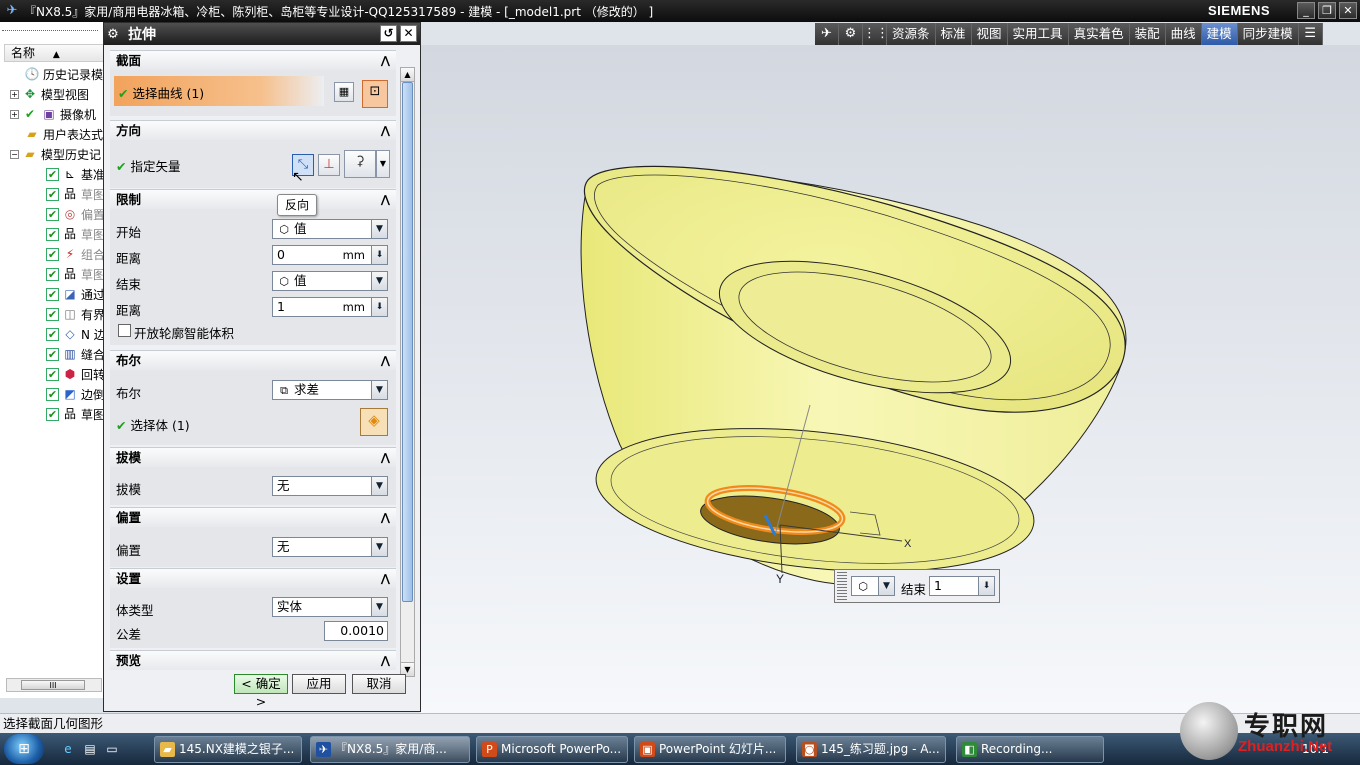 The image size is (1360, 765). What do you see at coordinates (1327, 10) in the screenshot?
I see `restore-button: ❐` at bounding box center [1327, 10].